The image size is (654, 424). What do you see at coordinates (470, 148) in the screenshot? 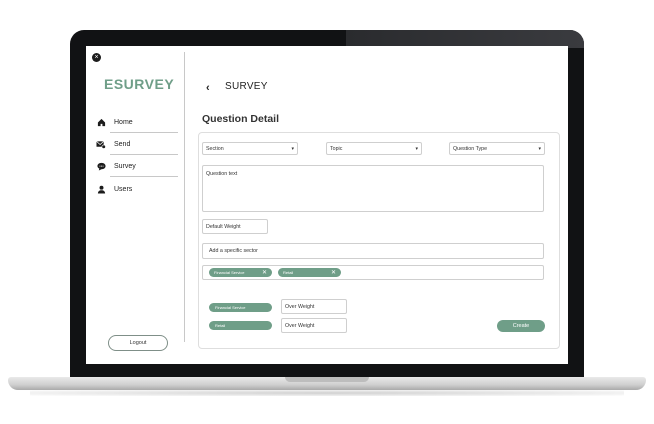
I see `question-type-select-value: Question Type` at bounding box center [470, 148].